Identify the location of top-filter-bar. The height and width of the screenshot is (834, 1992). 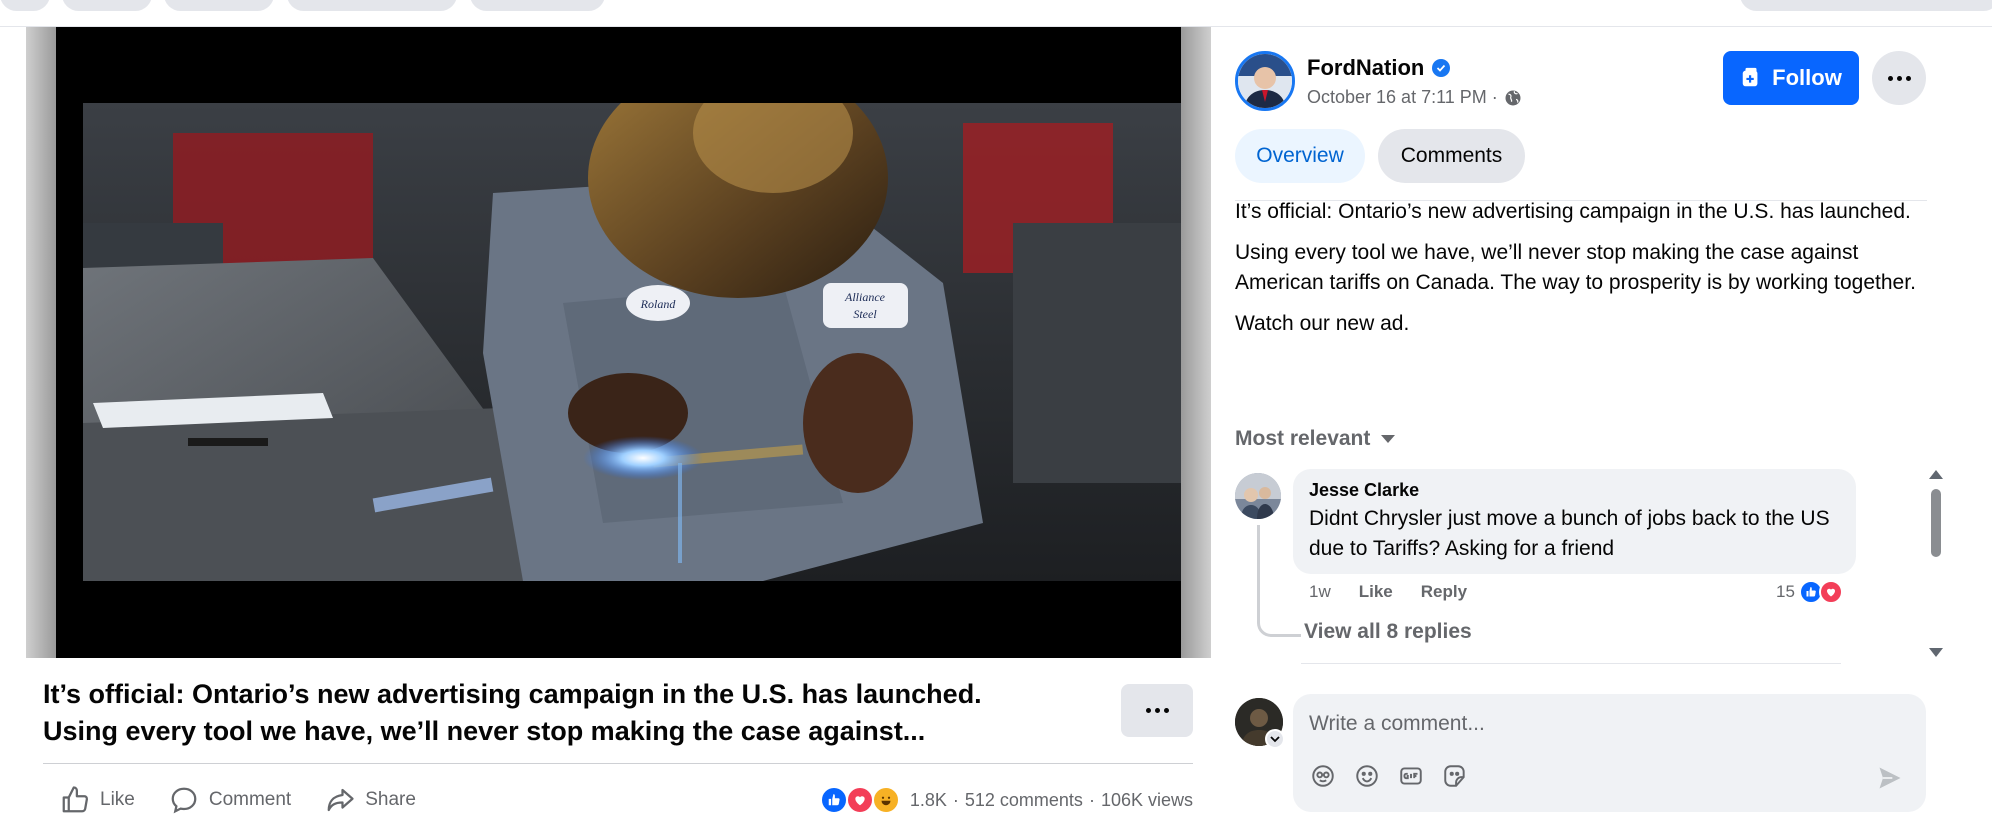
(996, 13).